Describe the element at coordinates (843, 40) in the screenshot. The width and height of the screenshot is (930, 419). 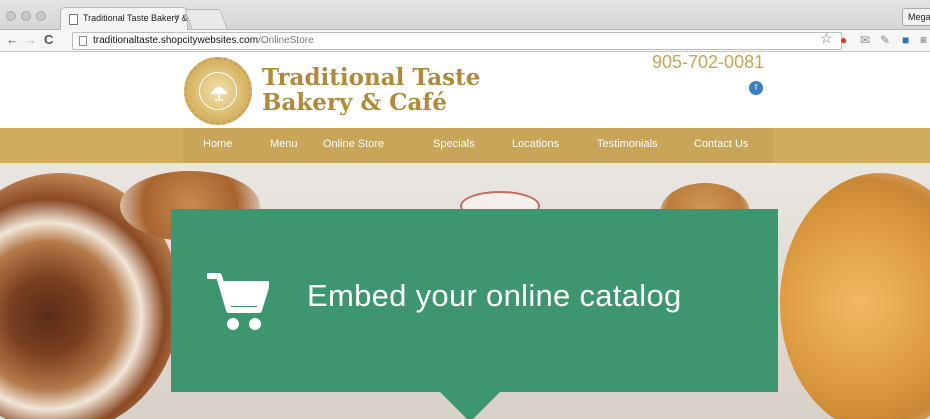
I see `pinterest-icon: ●` at that location.